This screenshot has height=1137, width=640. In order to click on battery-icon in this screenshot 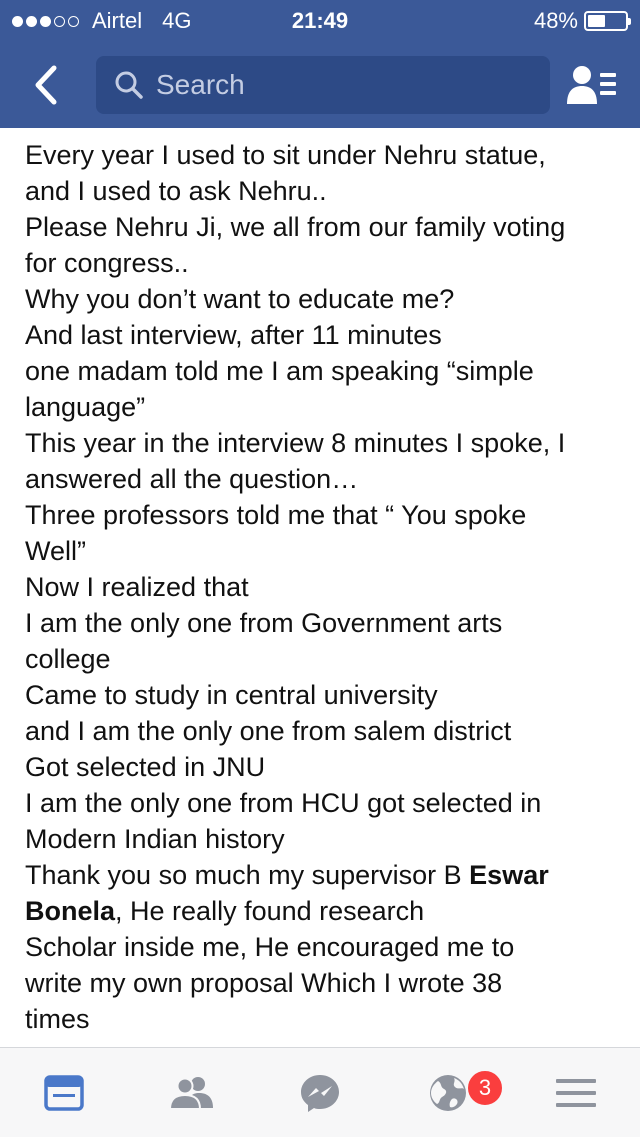, I will do `click(607, 21)`.